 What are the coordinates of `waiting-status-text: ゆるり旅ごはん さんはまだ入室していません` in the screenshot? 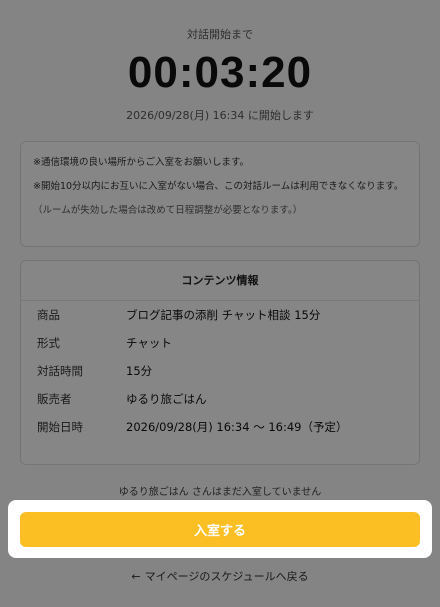 It's located at (220, 492).